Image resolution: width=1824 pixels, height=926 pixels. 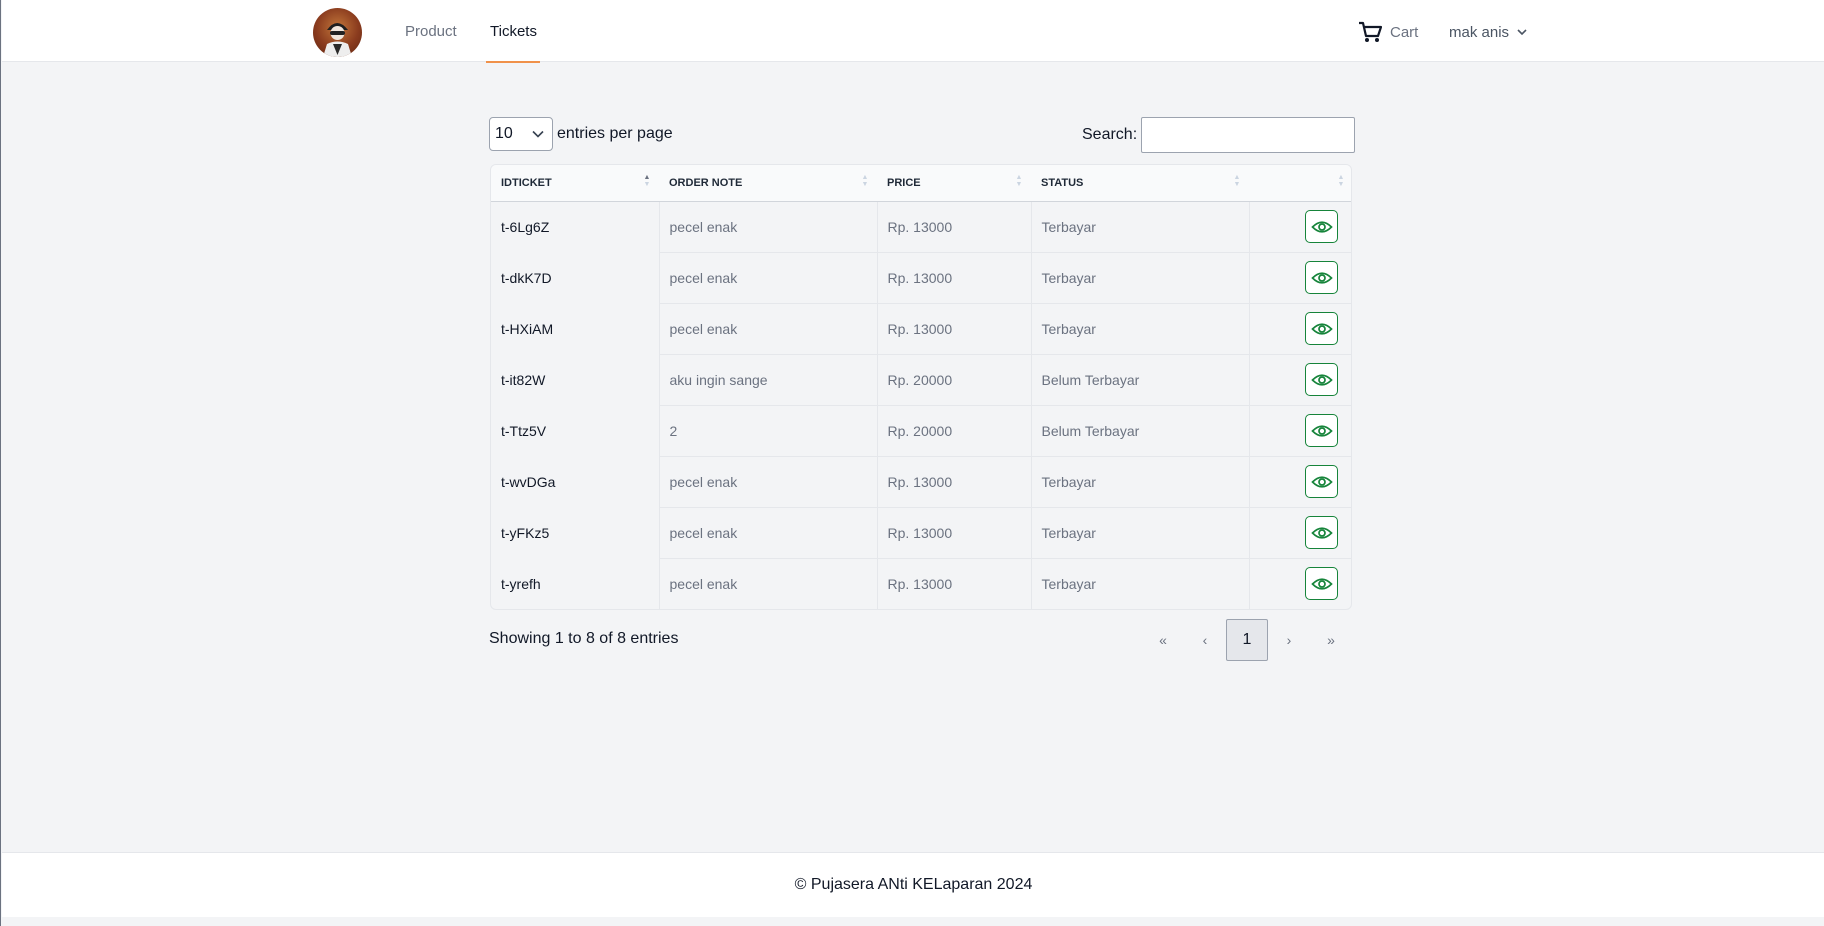 What do you see at coordinates (767, 379) in the screenshot?
I see `cell-order-note: aku ingin sange` at bounding box center [767, 379].